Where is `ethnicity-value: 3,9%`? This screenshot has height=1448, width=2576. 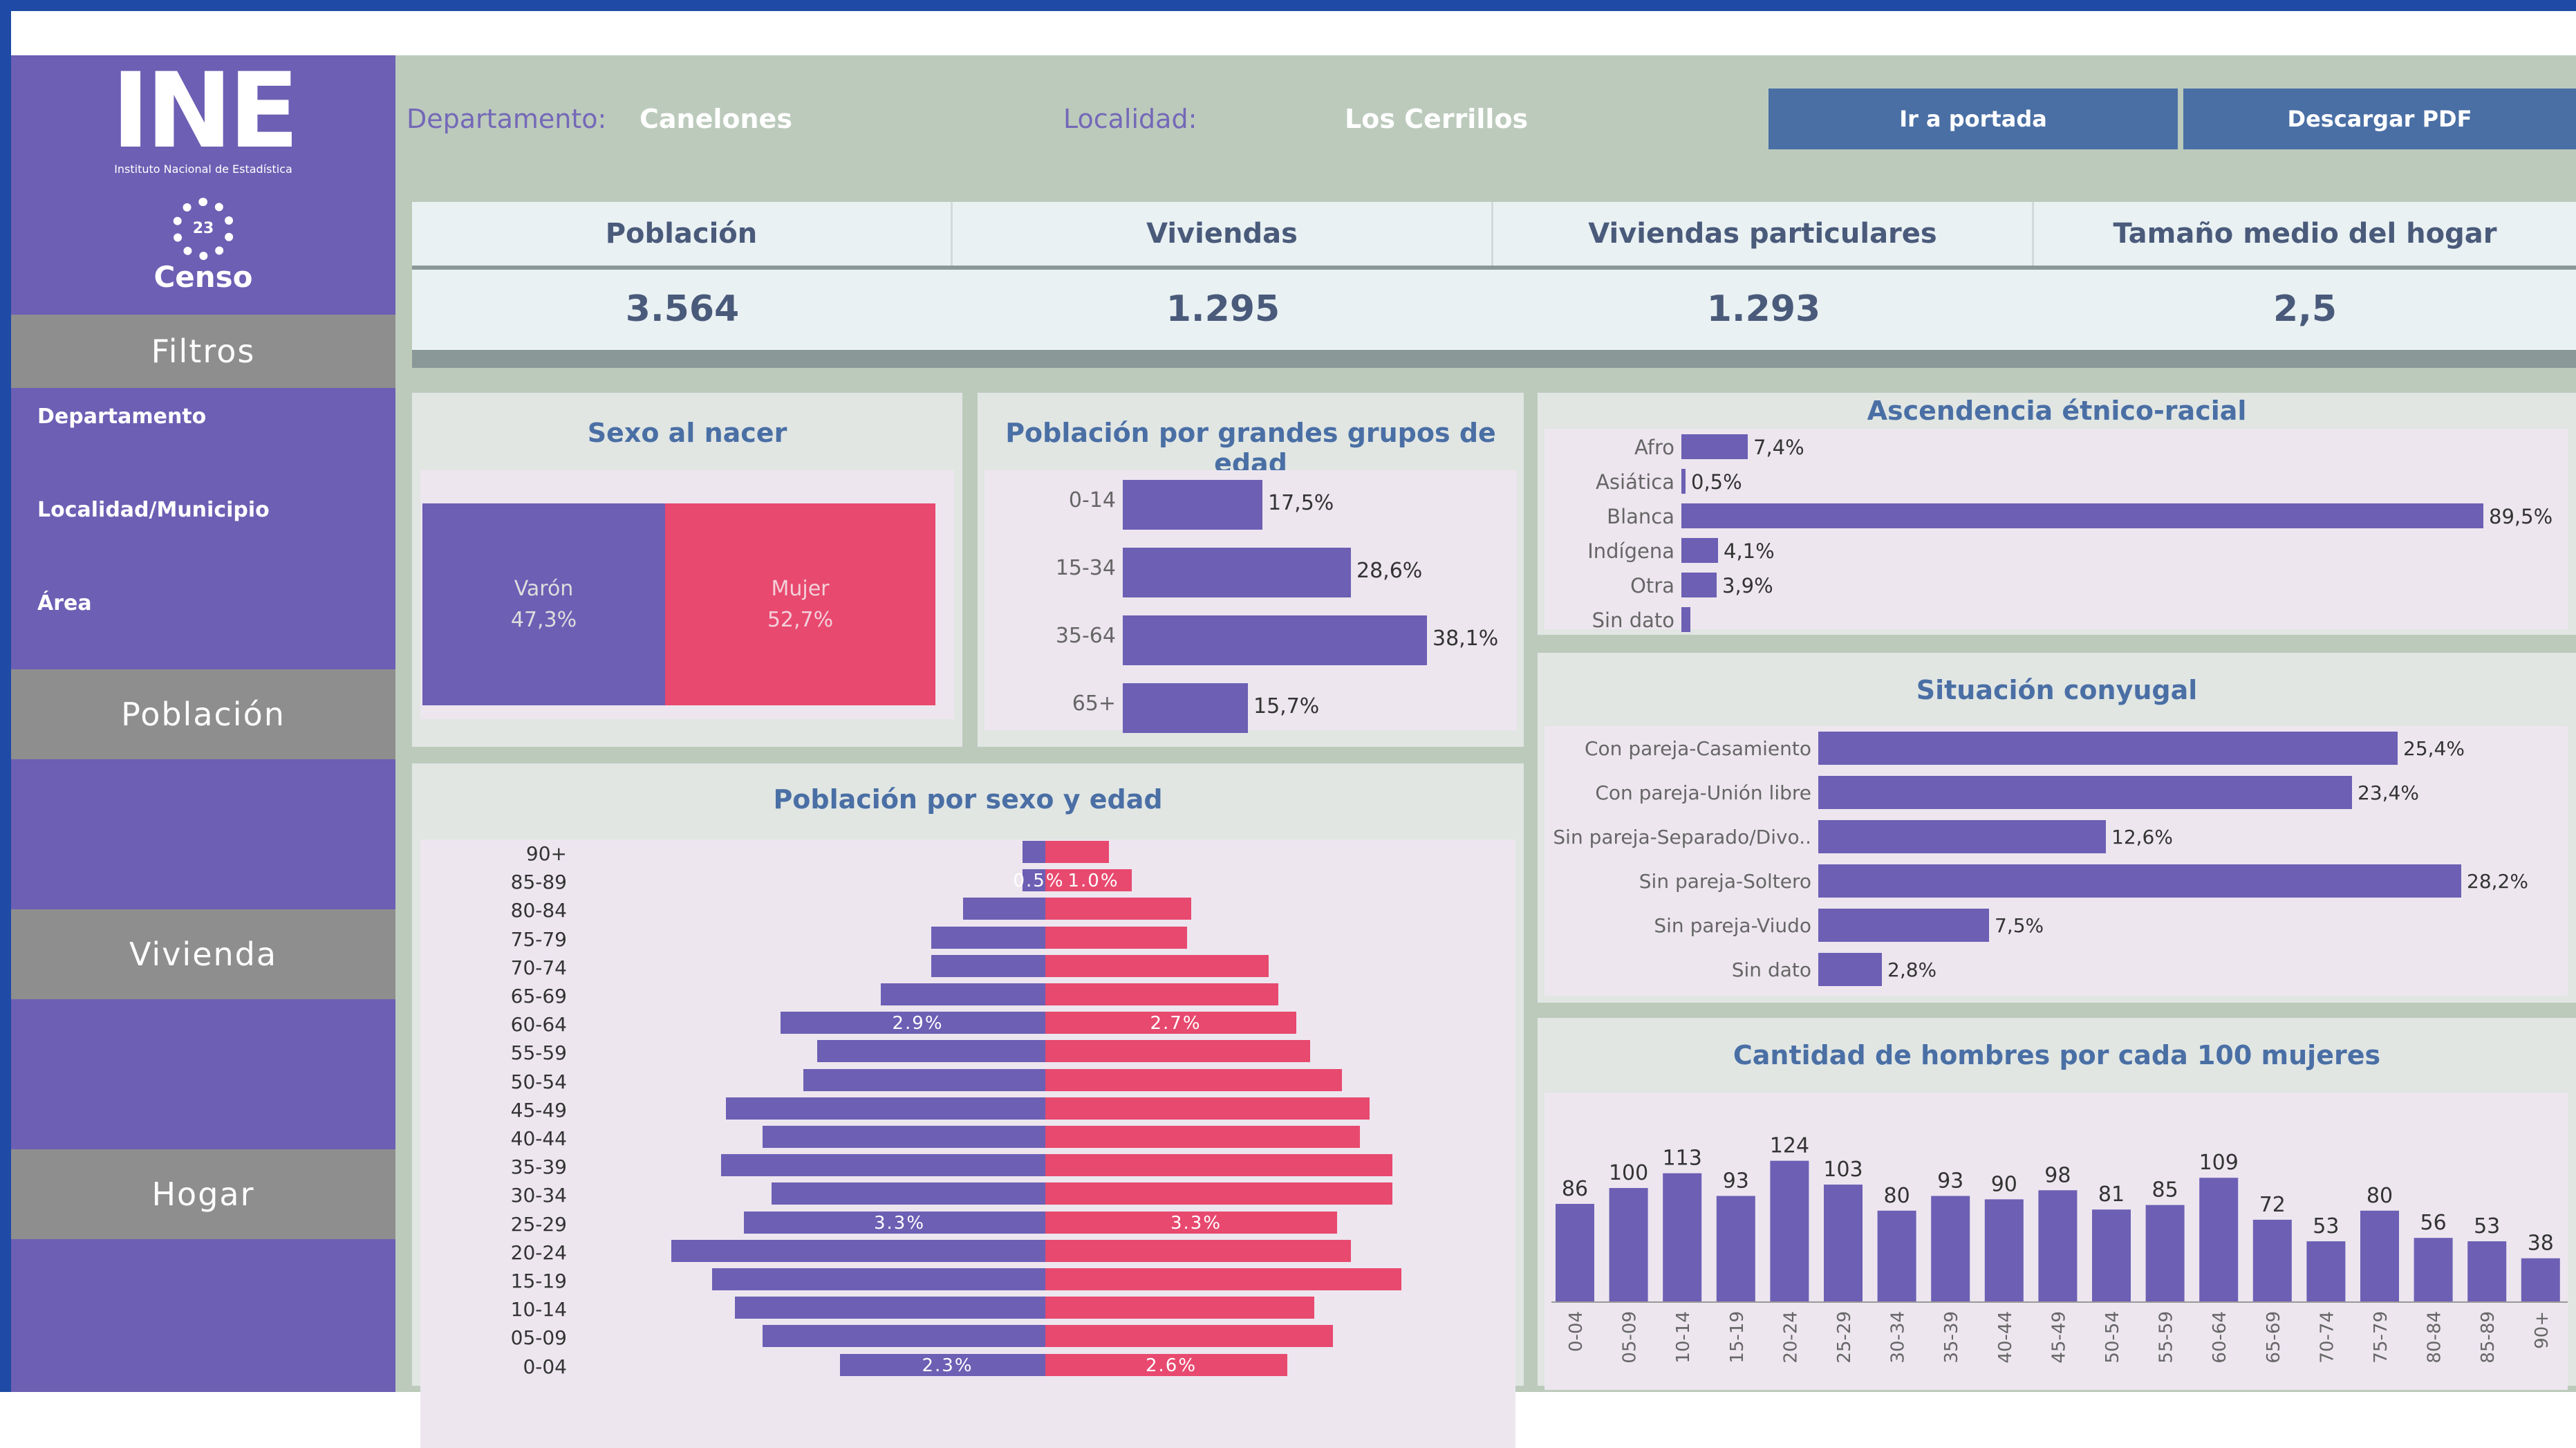 ethnicity-value: 3,9% is located at coordinates (1747, 585).